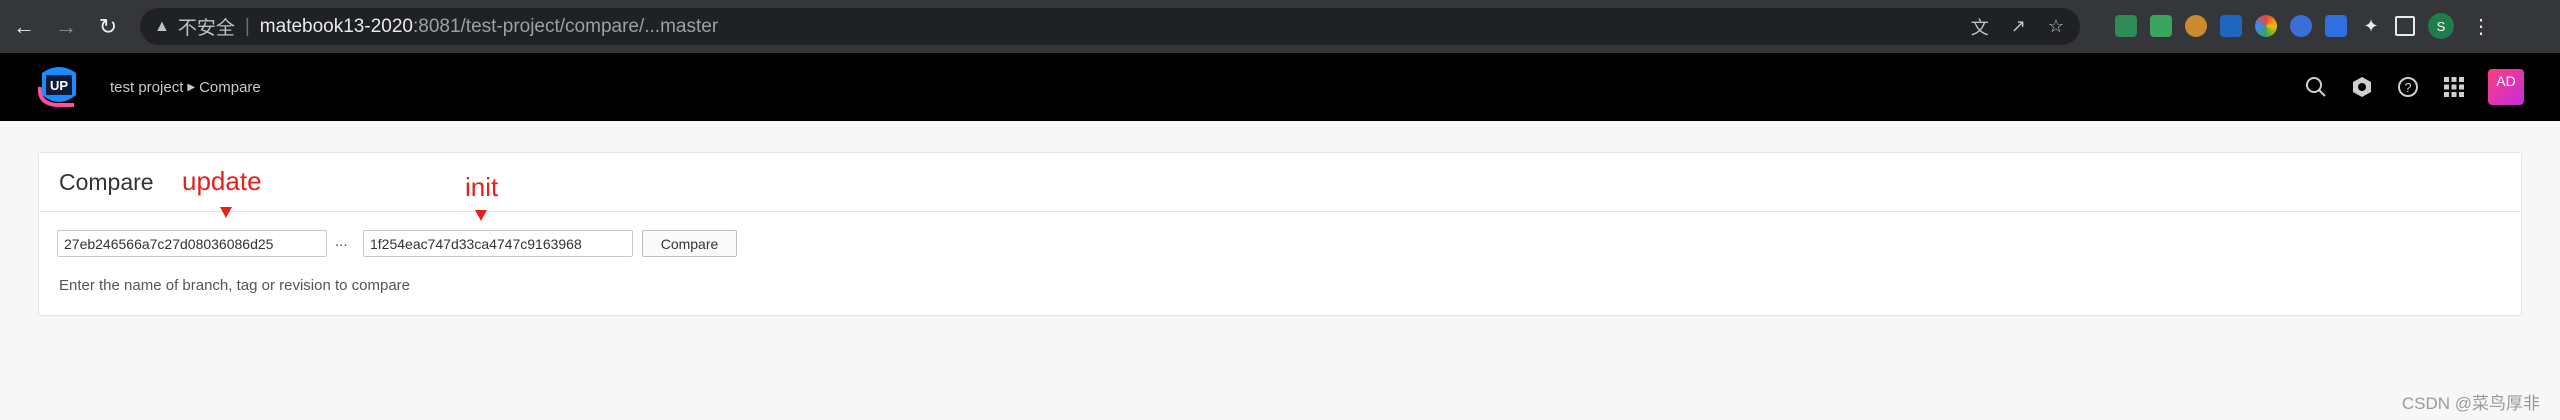 This screenshot has height=420, width=2560. What do you see at coordinates (2470, 403) in the screenshot?
I see `watermark: CSDN @菜鸟厚非` at bounding box center [2470, 403].